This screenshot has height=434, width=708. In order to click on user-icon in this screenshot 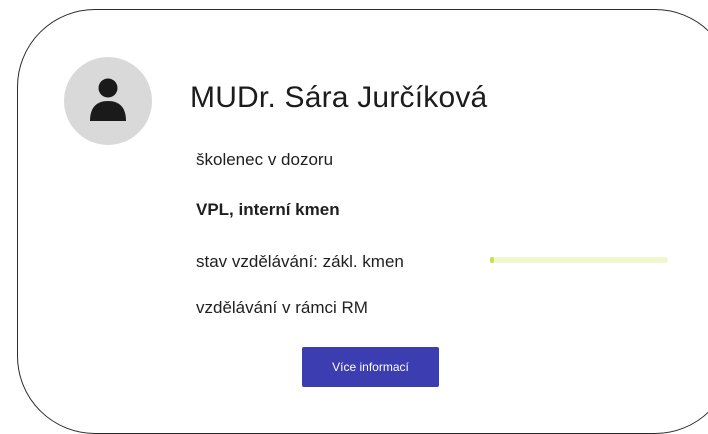, I will do `click(108, 99)`.